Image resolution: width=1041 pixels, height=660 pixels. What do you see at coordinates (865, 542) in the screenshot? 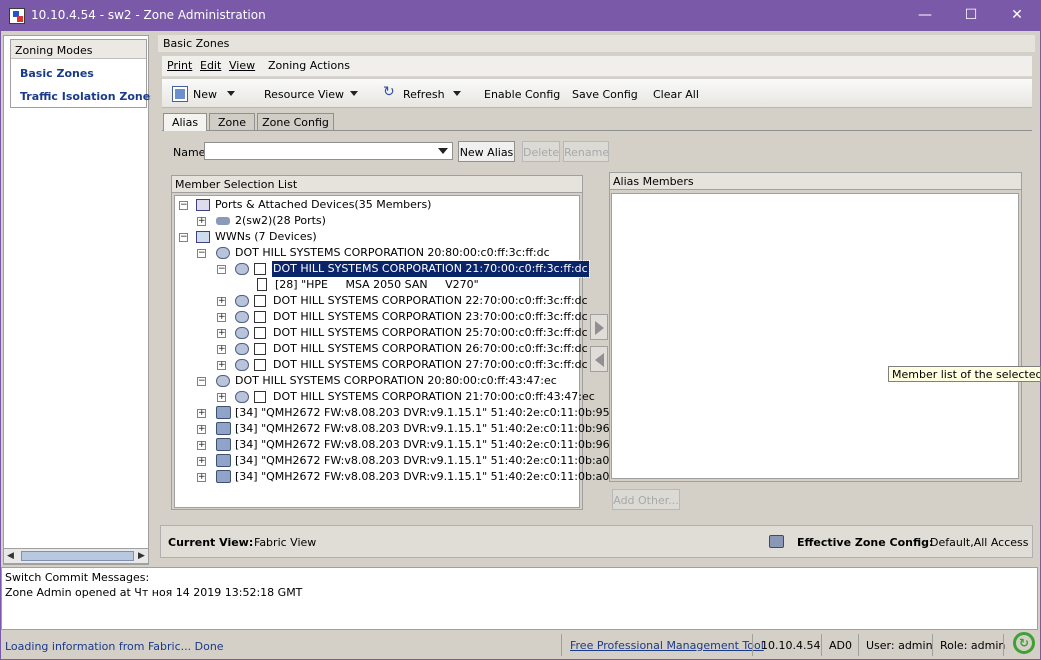
I see `effective-zone-config-label: Effective Zone Config:` at bounding box center [865, 542].